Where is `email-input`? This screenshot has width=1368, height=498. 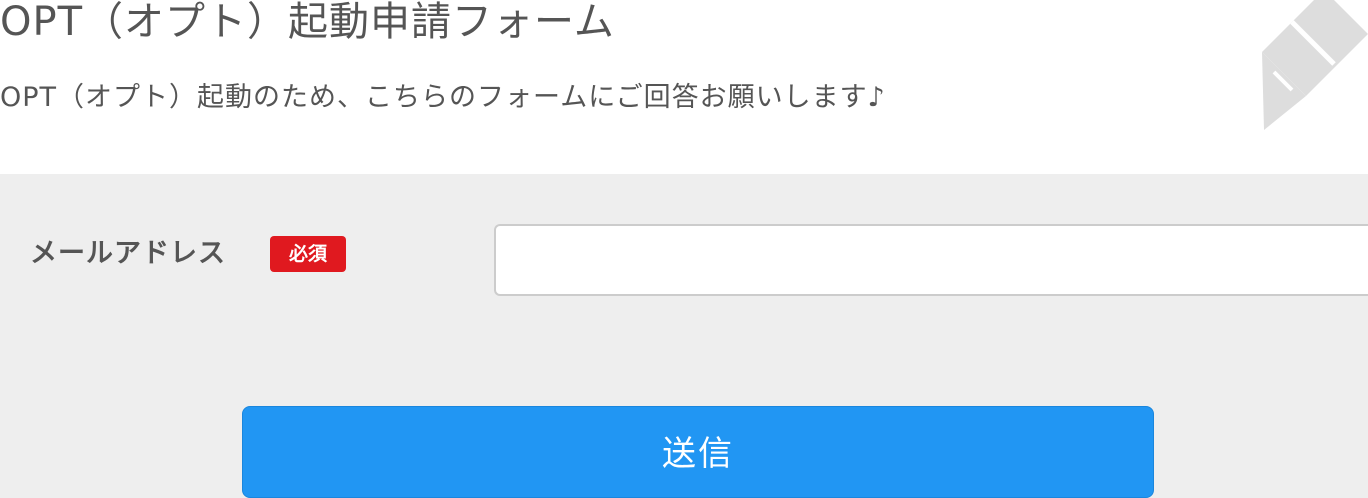 email-input is located at coordinates (931, 260).